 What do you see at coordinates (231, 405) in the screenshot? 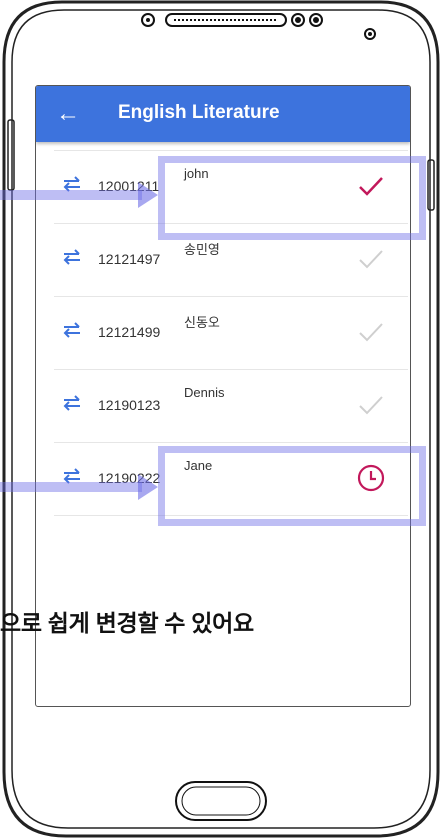
I see `list-item: 12190123 Dennis` at bounding box center [231, 405].